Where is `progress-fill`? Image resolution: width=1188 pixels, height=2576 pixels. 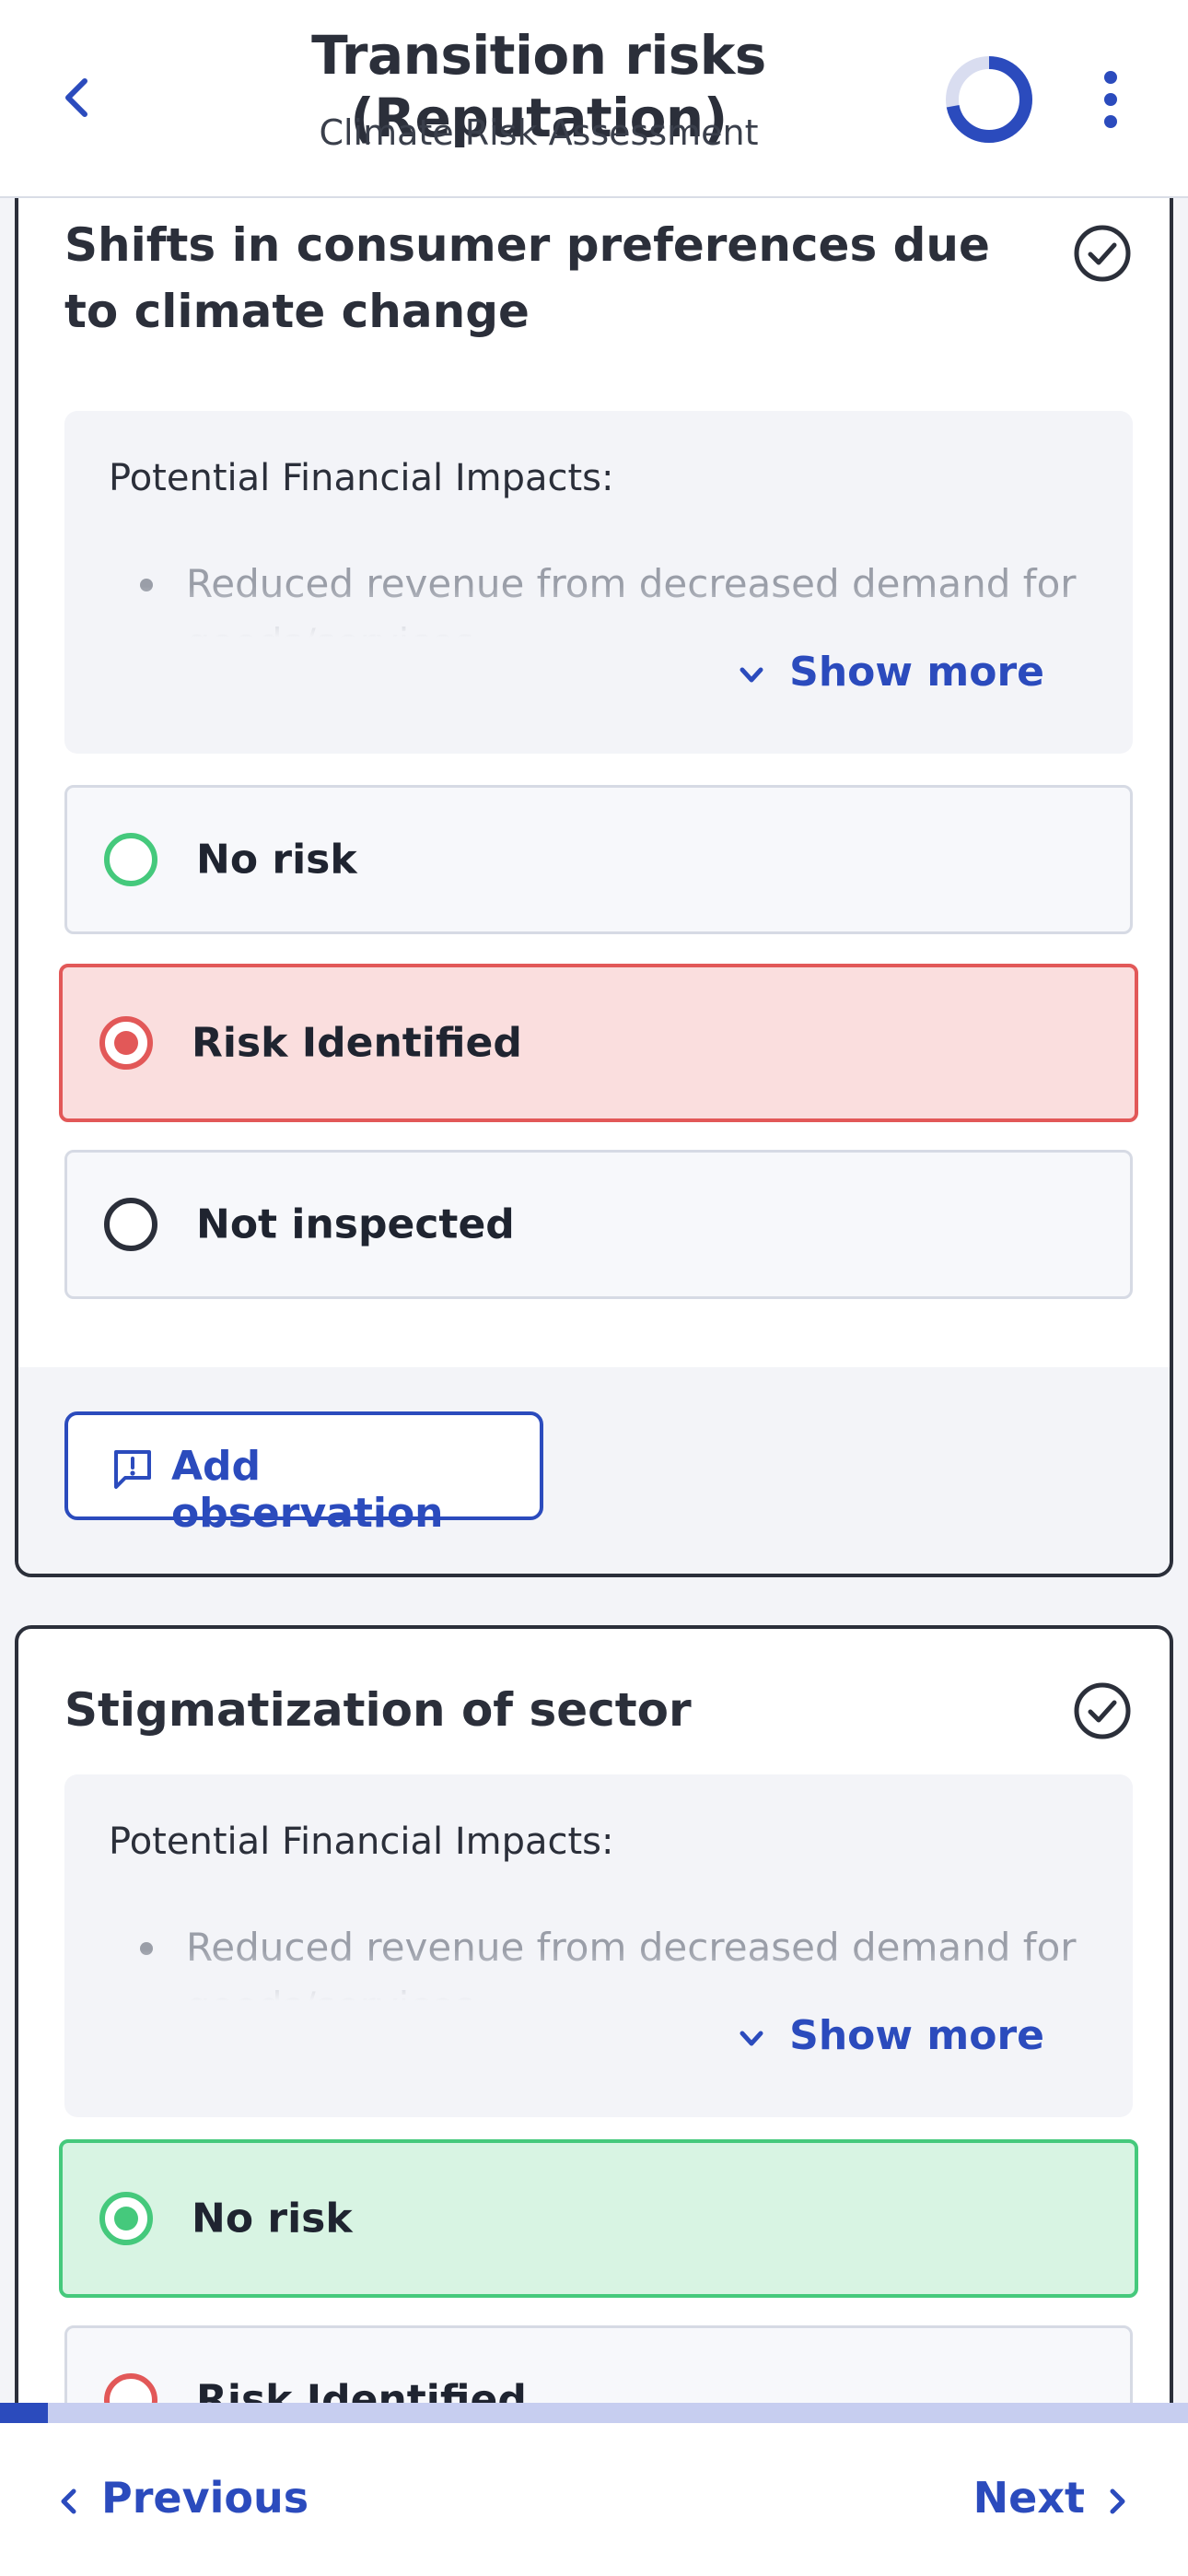
progress-fill is located at coordinates (24, 2413).